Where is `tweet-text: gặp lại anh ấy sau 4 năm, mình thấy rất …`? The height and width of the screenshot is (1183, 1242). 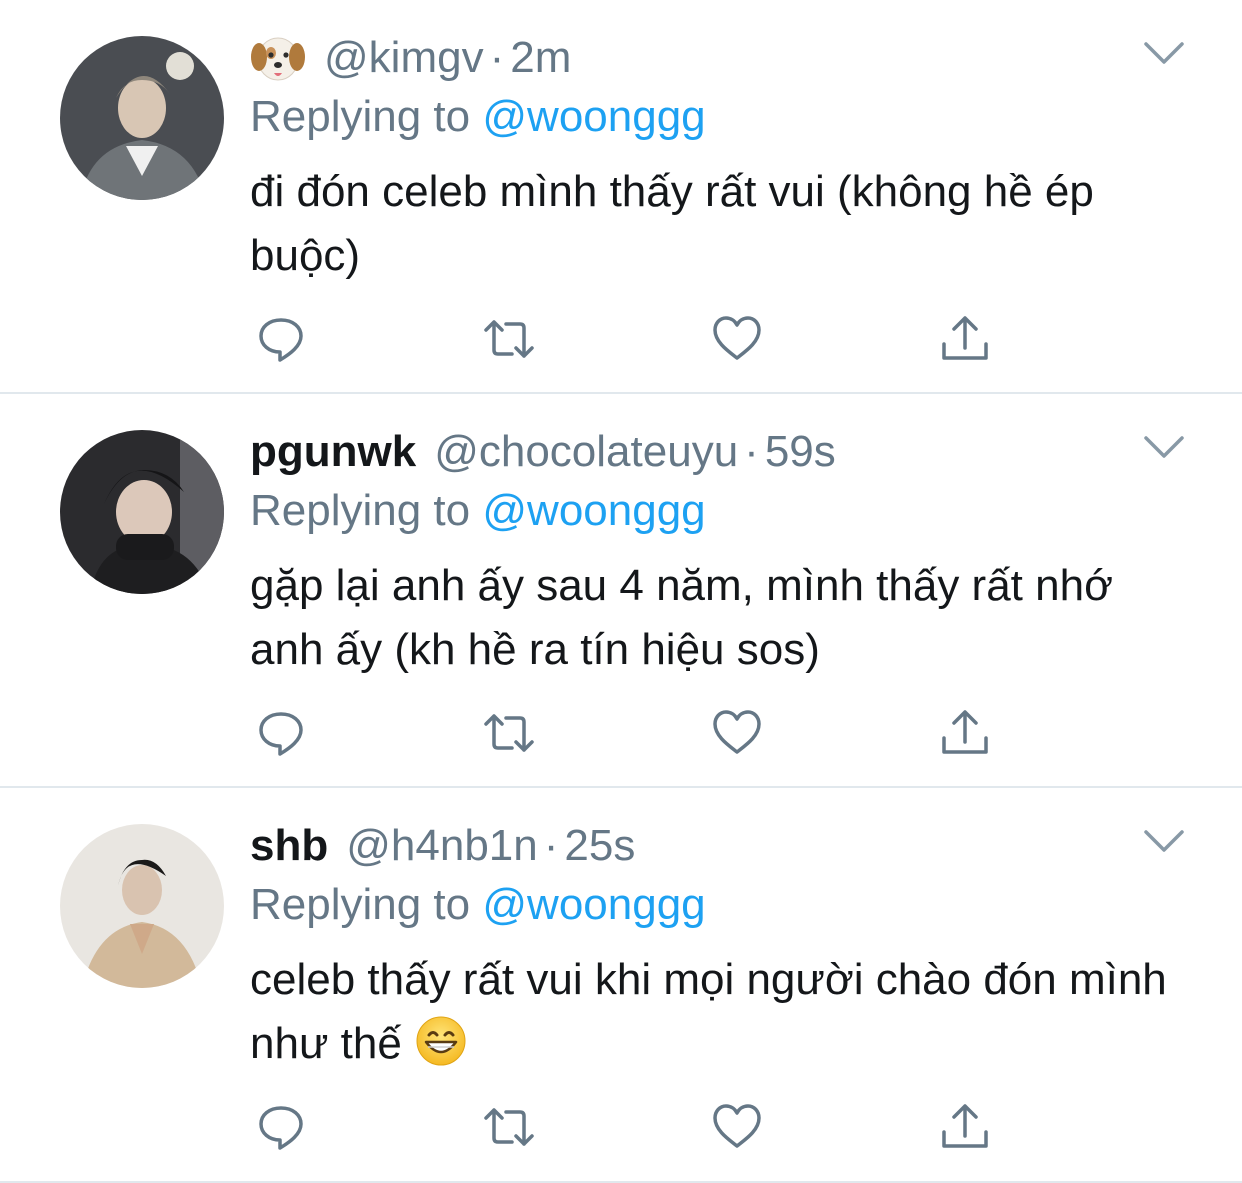
tweet-text: gặp lại anh ấy sau 4 năm, mình thấy rất … is located at coordinates (681, 617).